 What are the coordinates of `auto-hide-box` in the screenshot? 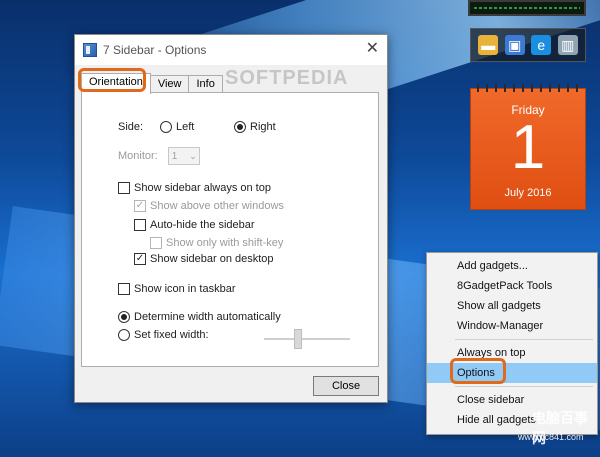 It's located at (140, 225).